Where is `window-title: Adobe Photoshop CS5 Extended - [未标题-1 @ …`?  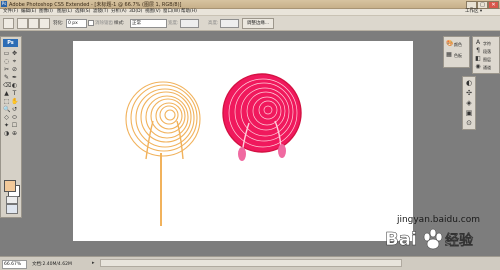
window-title: Adobe Photoshop CS5 Extended - [未标题-1 @ … is located at coordinates (95, 5).